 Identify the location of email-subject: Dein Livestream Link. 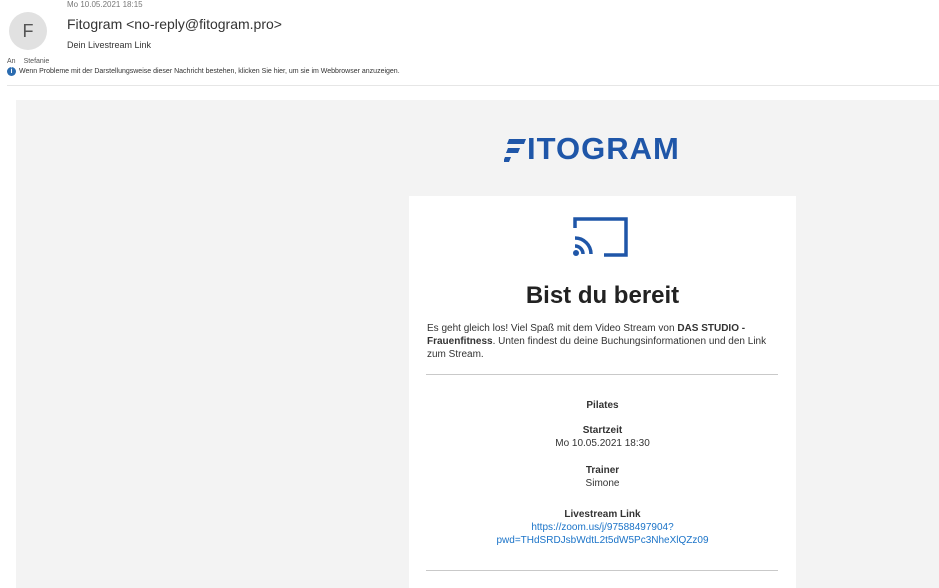
(109, 45).